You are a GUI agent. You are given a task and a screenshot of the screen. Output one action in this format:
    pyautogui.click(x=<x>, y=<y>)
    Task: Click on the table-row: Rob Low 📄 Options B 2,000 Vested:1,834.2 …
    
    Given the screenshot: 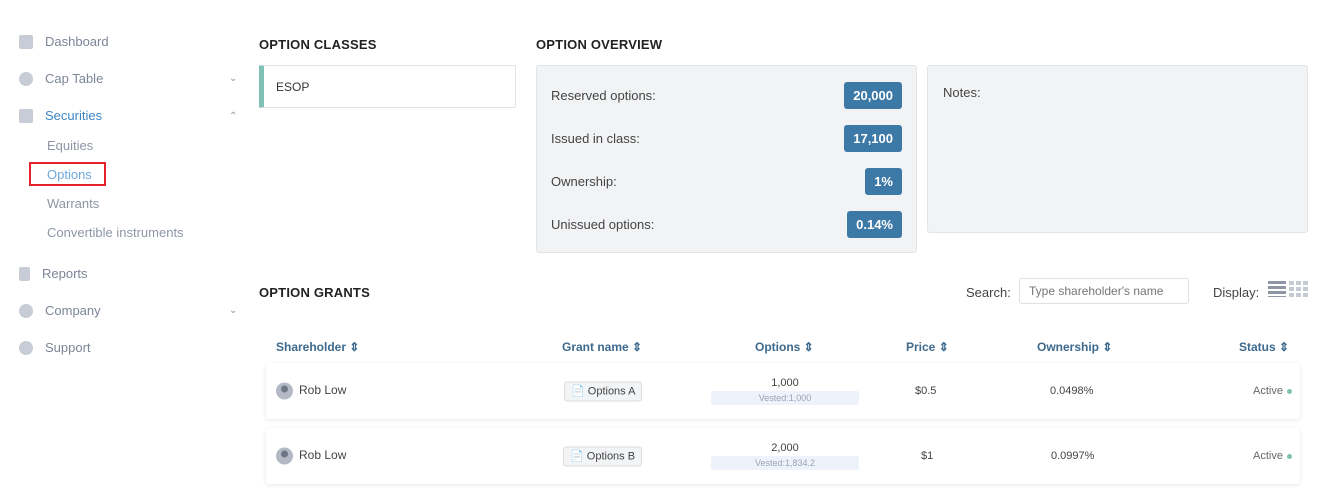 What is the action you would take?
    pyautogui.click(x=783, y=456)
    